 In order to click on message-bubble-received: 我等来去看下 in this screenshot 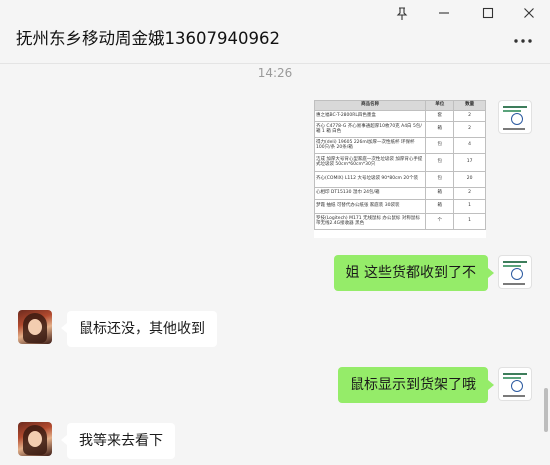, I will do `click(121, 441)`.